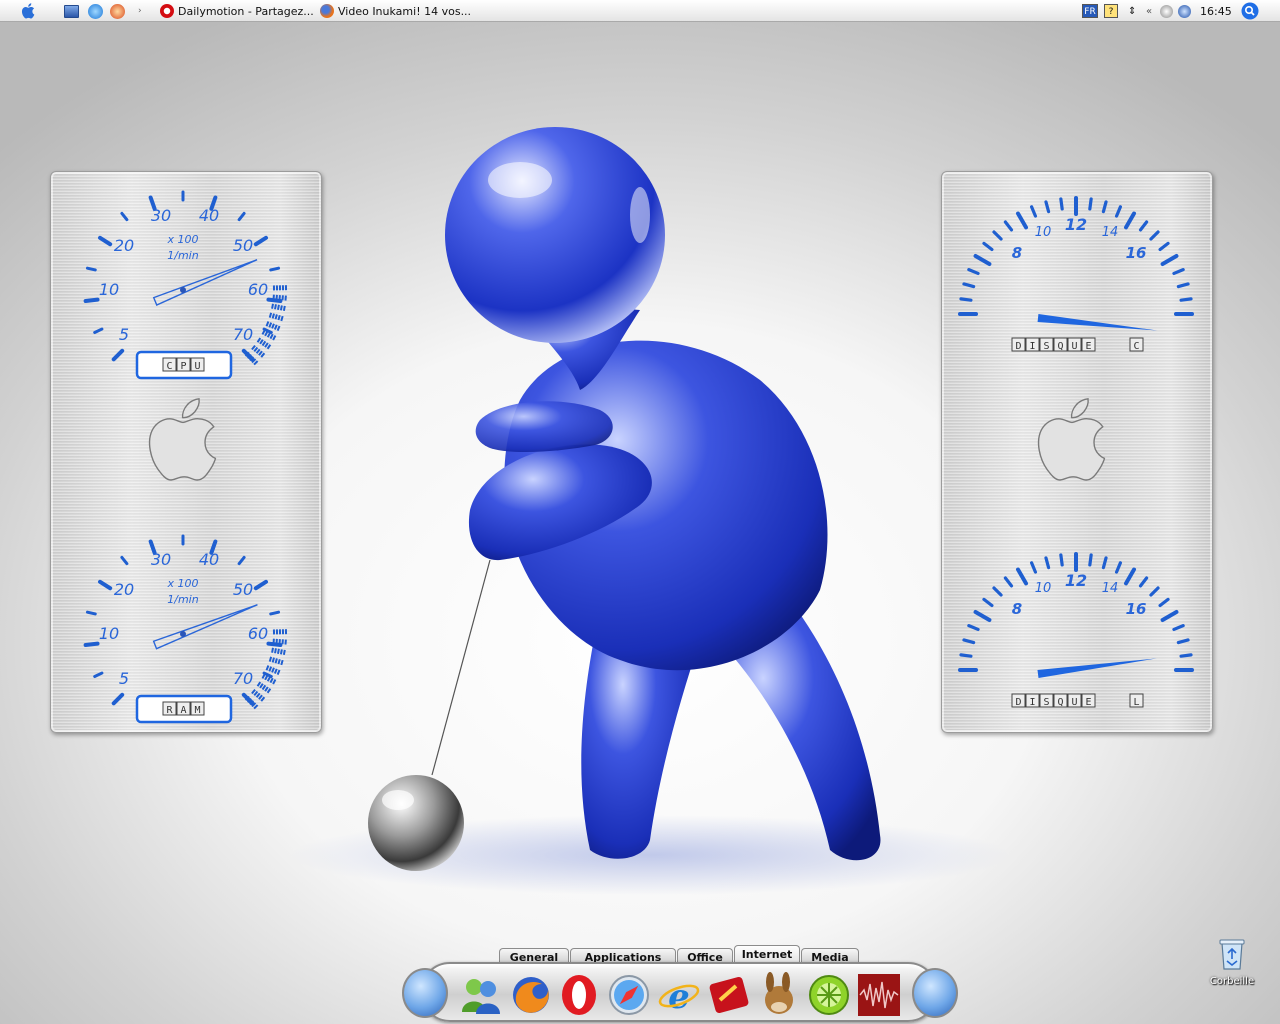 The width and height of the screenshot is (1280, 1024). What do you see at coordinates (1076, 580) in the screenshot?
I see `disk-l-tick-label: 12` at bounding box center [1076, 580].